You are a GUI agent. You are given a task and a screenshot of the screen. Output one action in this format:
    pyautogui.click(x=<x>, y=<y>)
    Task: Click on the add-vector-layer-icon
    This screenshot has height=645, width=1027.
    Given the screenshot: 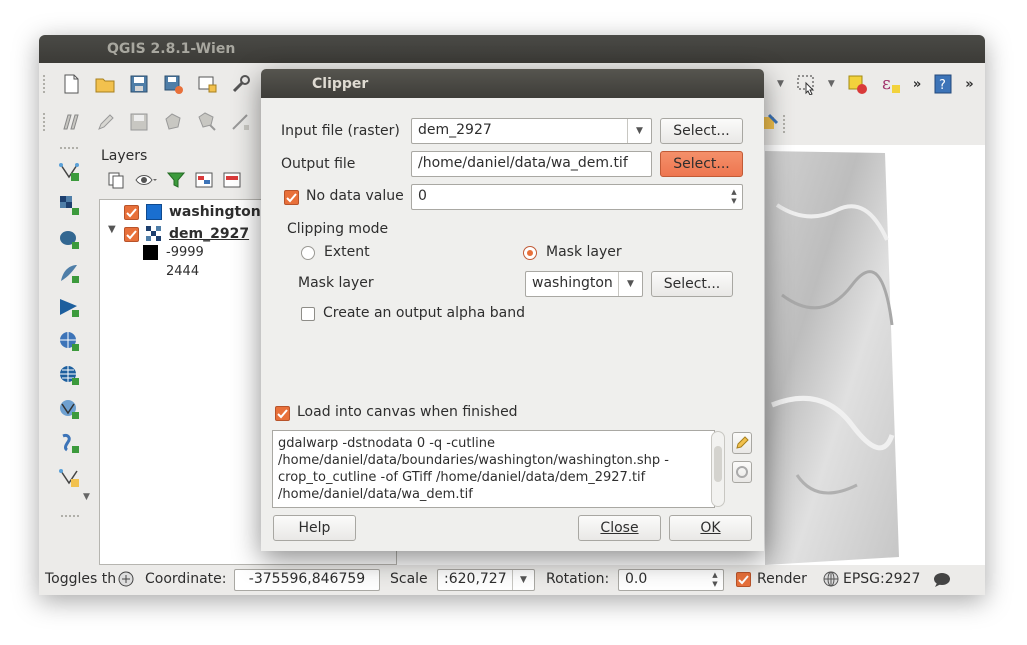 What is the action you would take?
    pyautogui.click(x=69, y=171)
    